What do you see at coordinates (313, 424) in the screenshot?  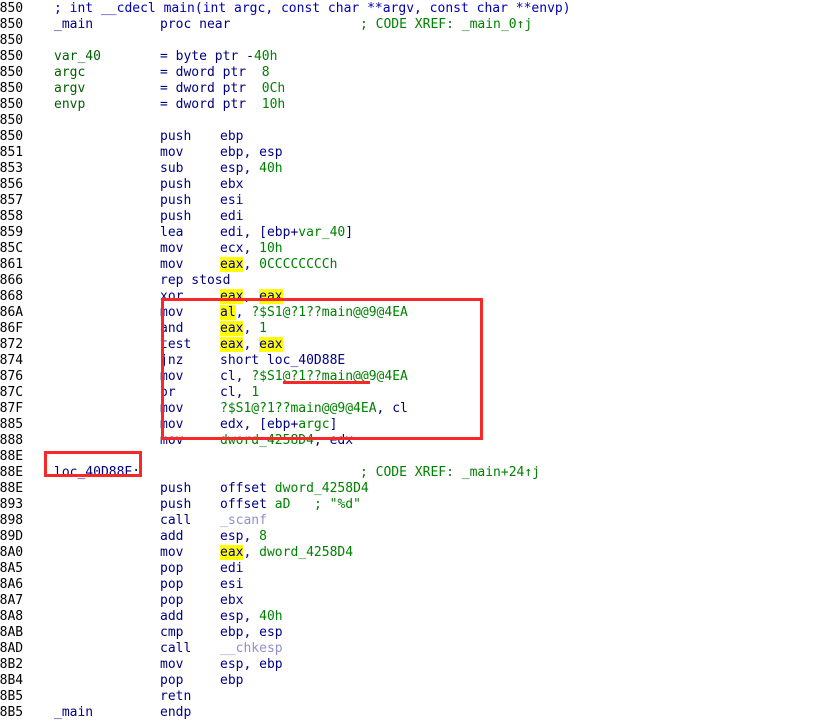 I see `identifier-ref: argc` at bounding box center [313, 424].